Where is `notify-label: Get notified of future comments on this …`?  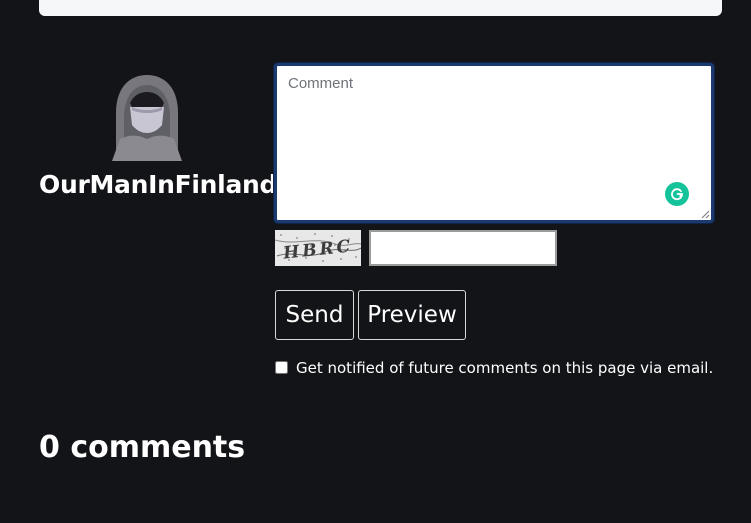 notify-label: Get notified of future comments on this … is located at coordinates (505, 368).